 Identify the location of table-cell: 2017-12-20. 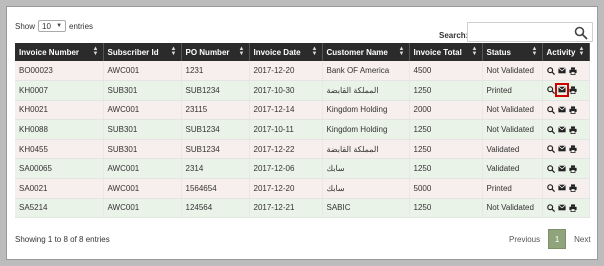
(286, 188).